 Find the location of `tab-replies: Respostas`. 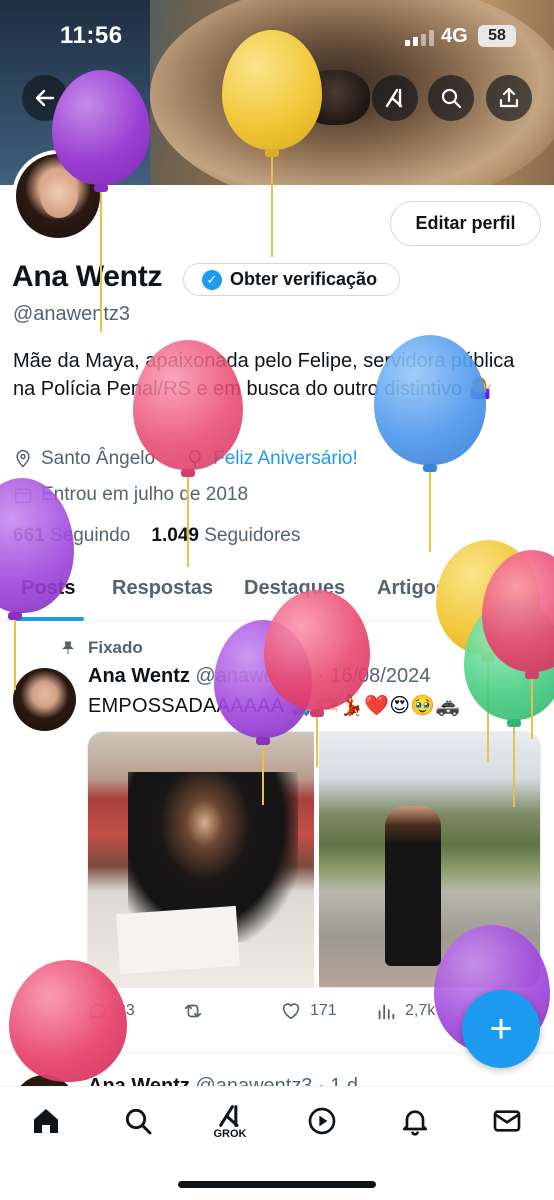

tab-replies: Respostas is located at coordinates (162, 588).